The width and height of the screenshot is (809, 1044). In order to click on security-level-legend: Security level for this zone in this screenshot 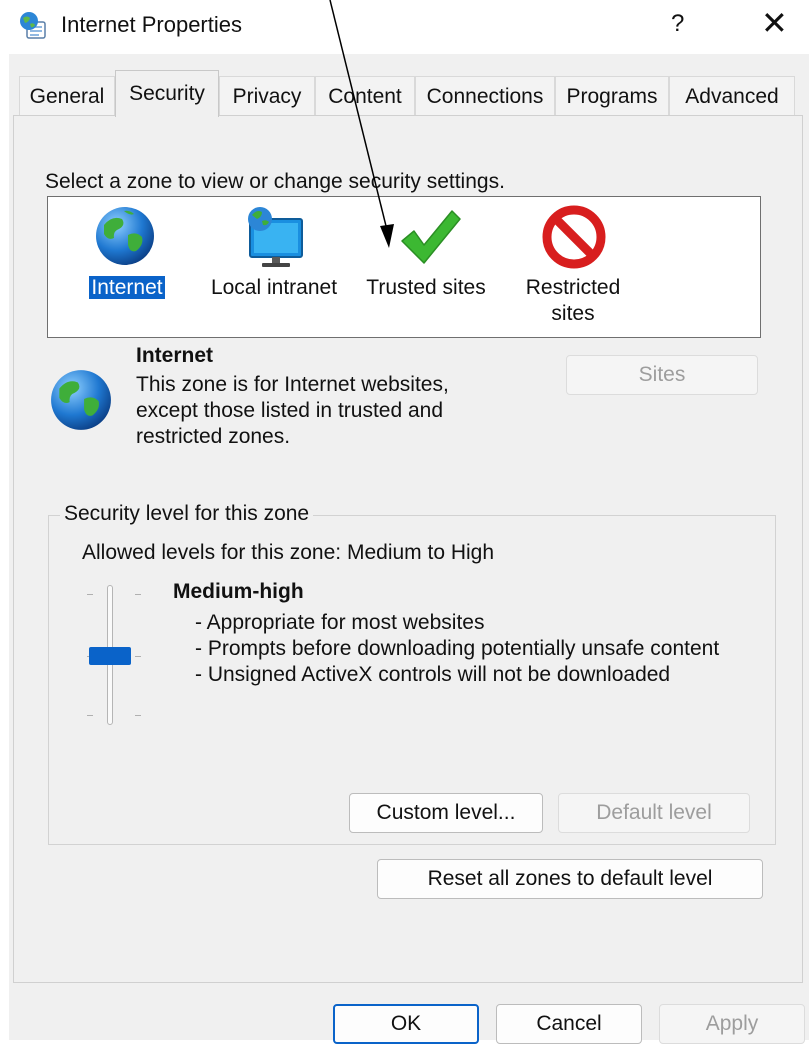, I will do `click(187, 514)`.